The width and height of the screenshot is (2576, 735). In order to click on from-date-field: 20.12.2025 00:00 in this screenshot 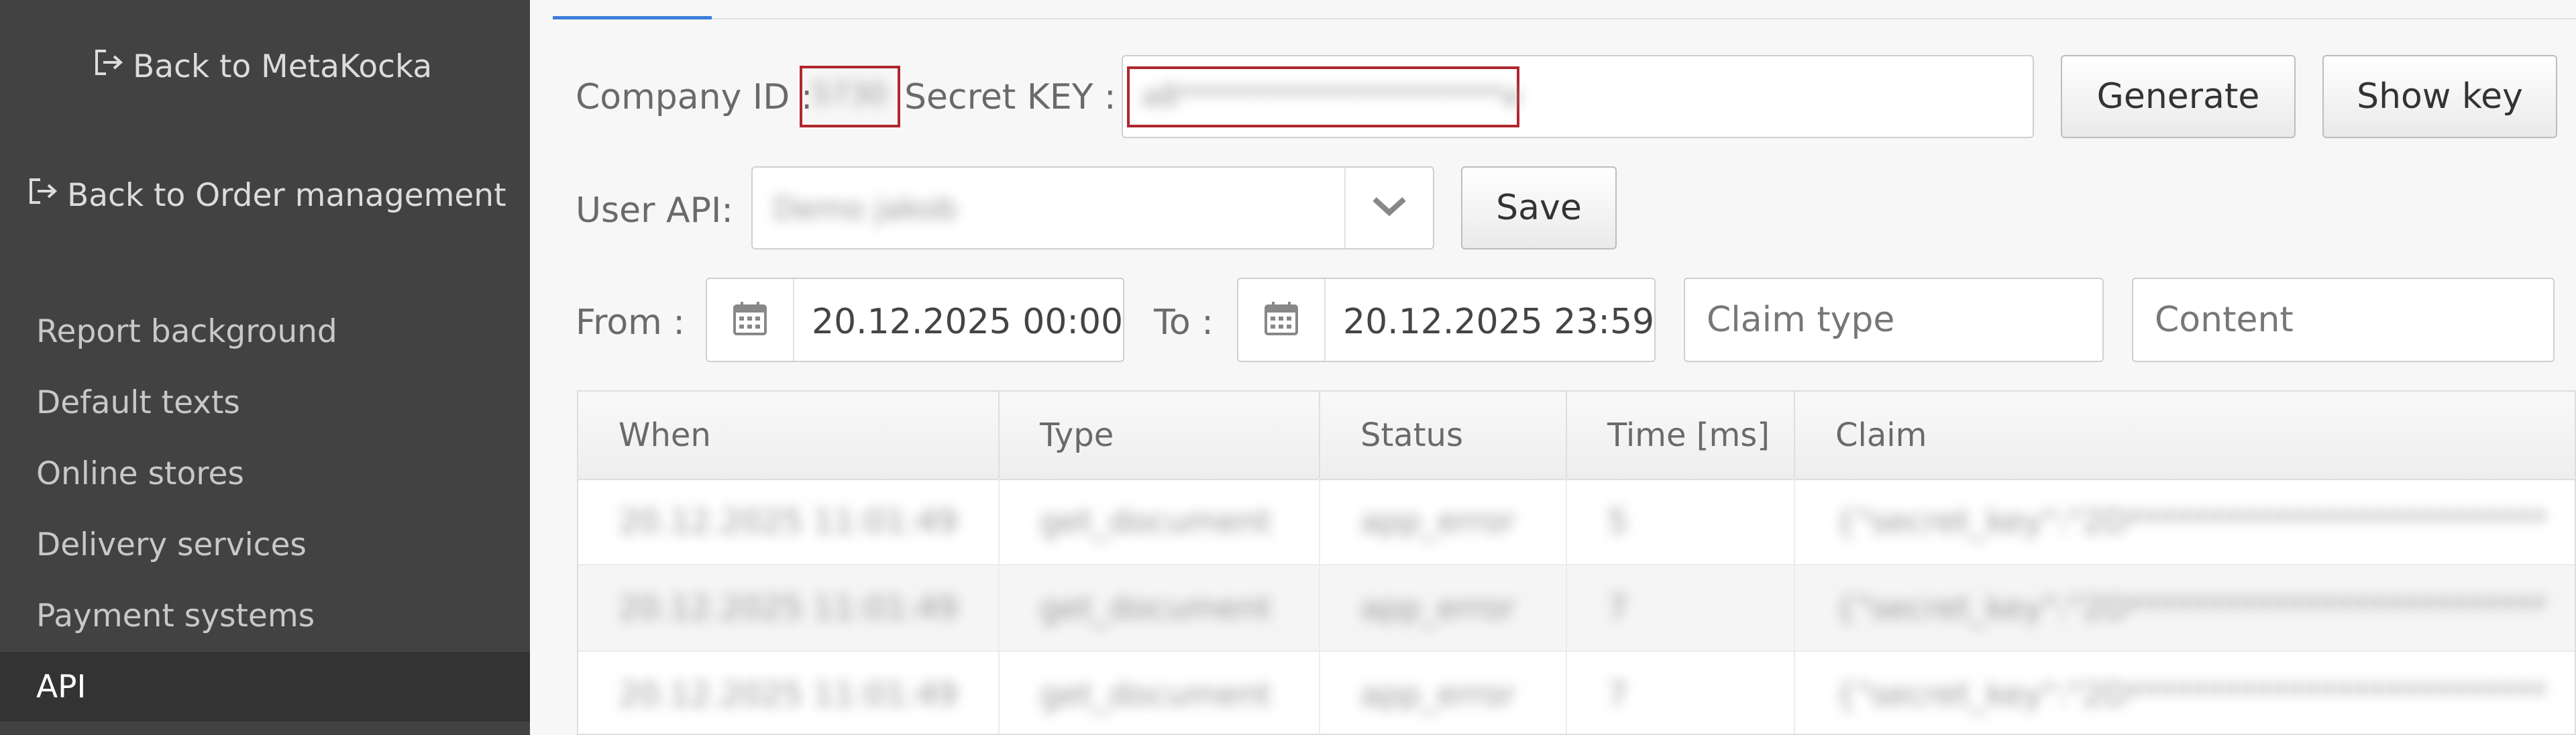, I will do `click(915, 320)`.